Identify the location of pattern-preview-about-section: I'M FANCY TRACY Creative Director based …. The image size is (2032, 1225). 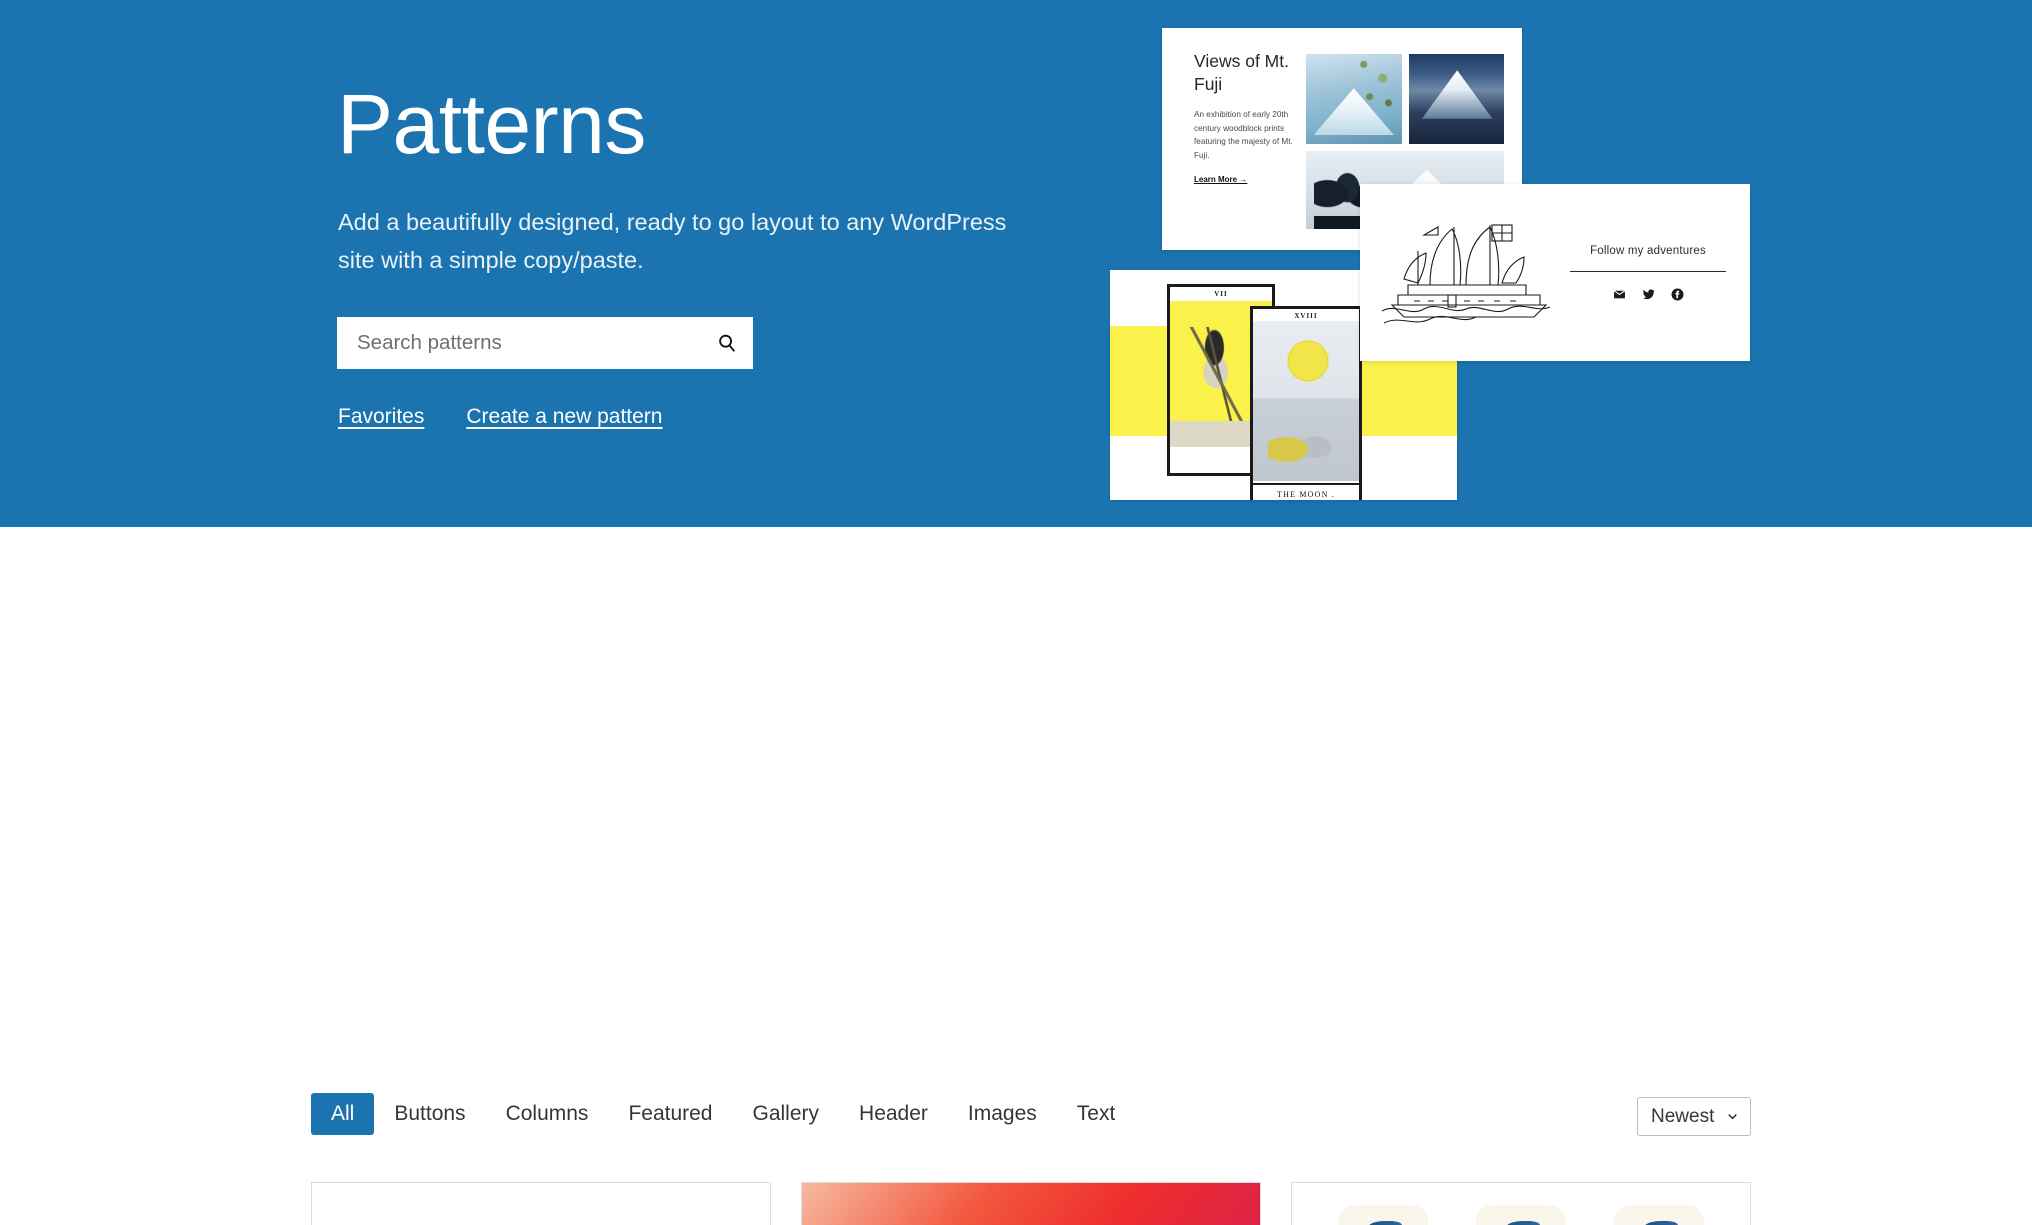
(541, 1203).